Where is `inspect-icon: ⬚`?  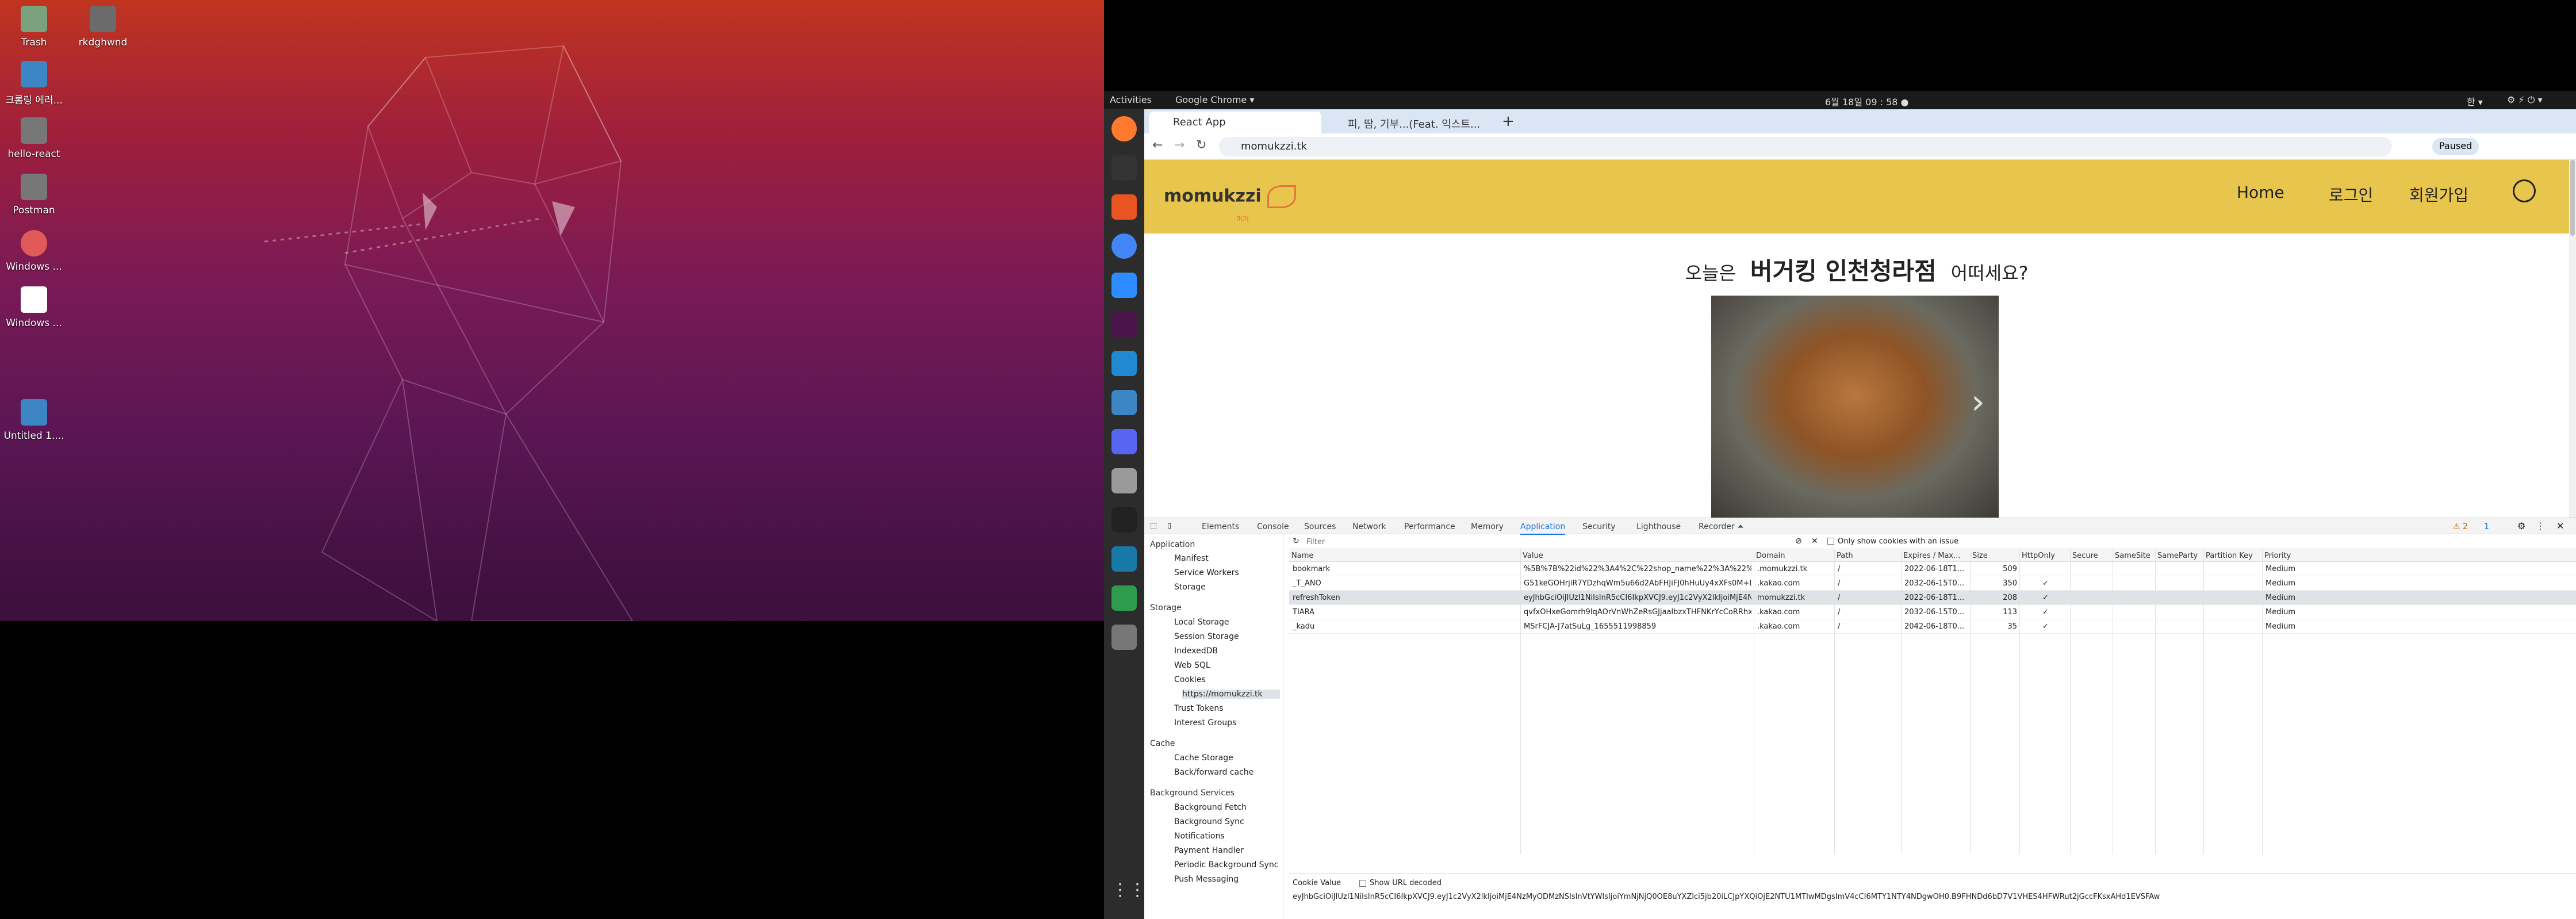
inspect-icon: ⬚ is located at coordinates (1153, 526).